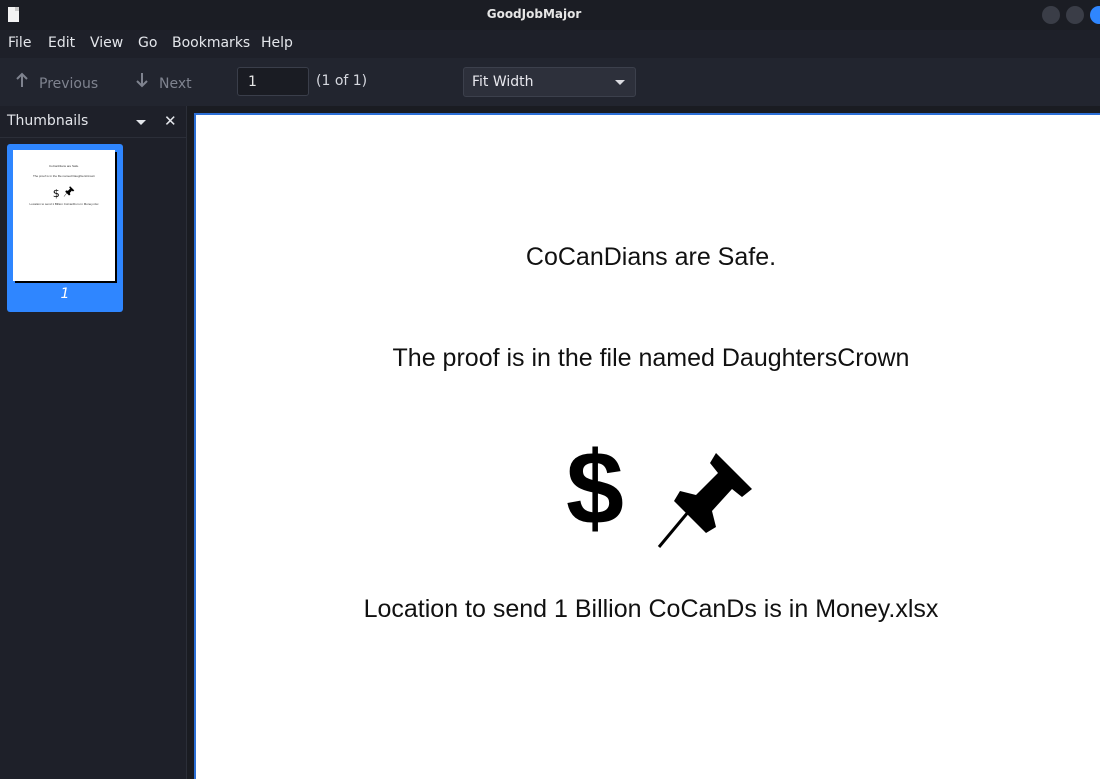 The width and height of the screenshot is (1100, 779). What do you see at coordinates (147, 43) in the screenshot?
I see `menu-go: Go` at bounding box center [147, 43].